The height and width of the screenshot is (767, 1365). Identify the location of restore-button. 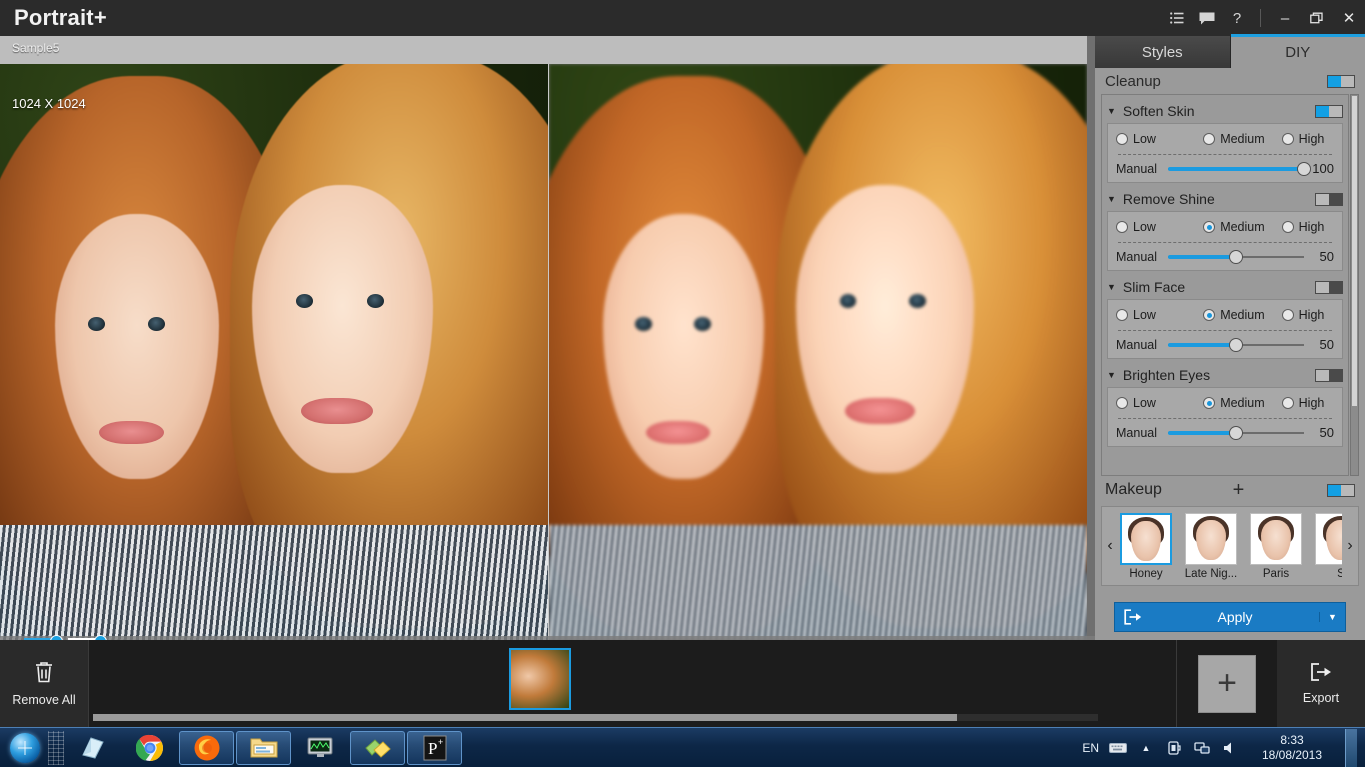
(1317, 18).